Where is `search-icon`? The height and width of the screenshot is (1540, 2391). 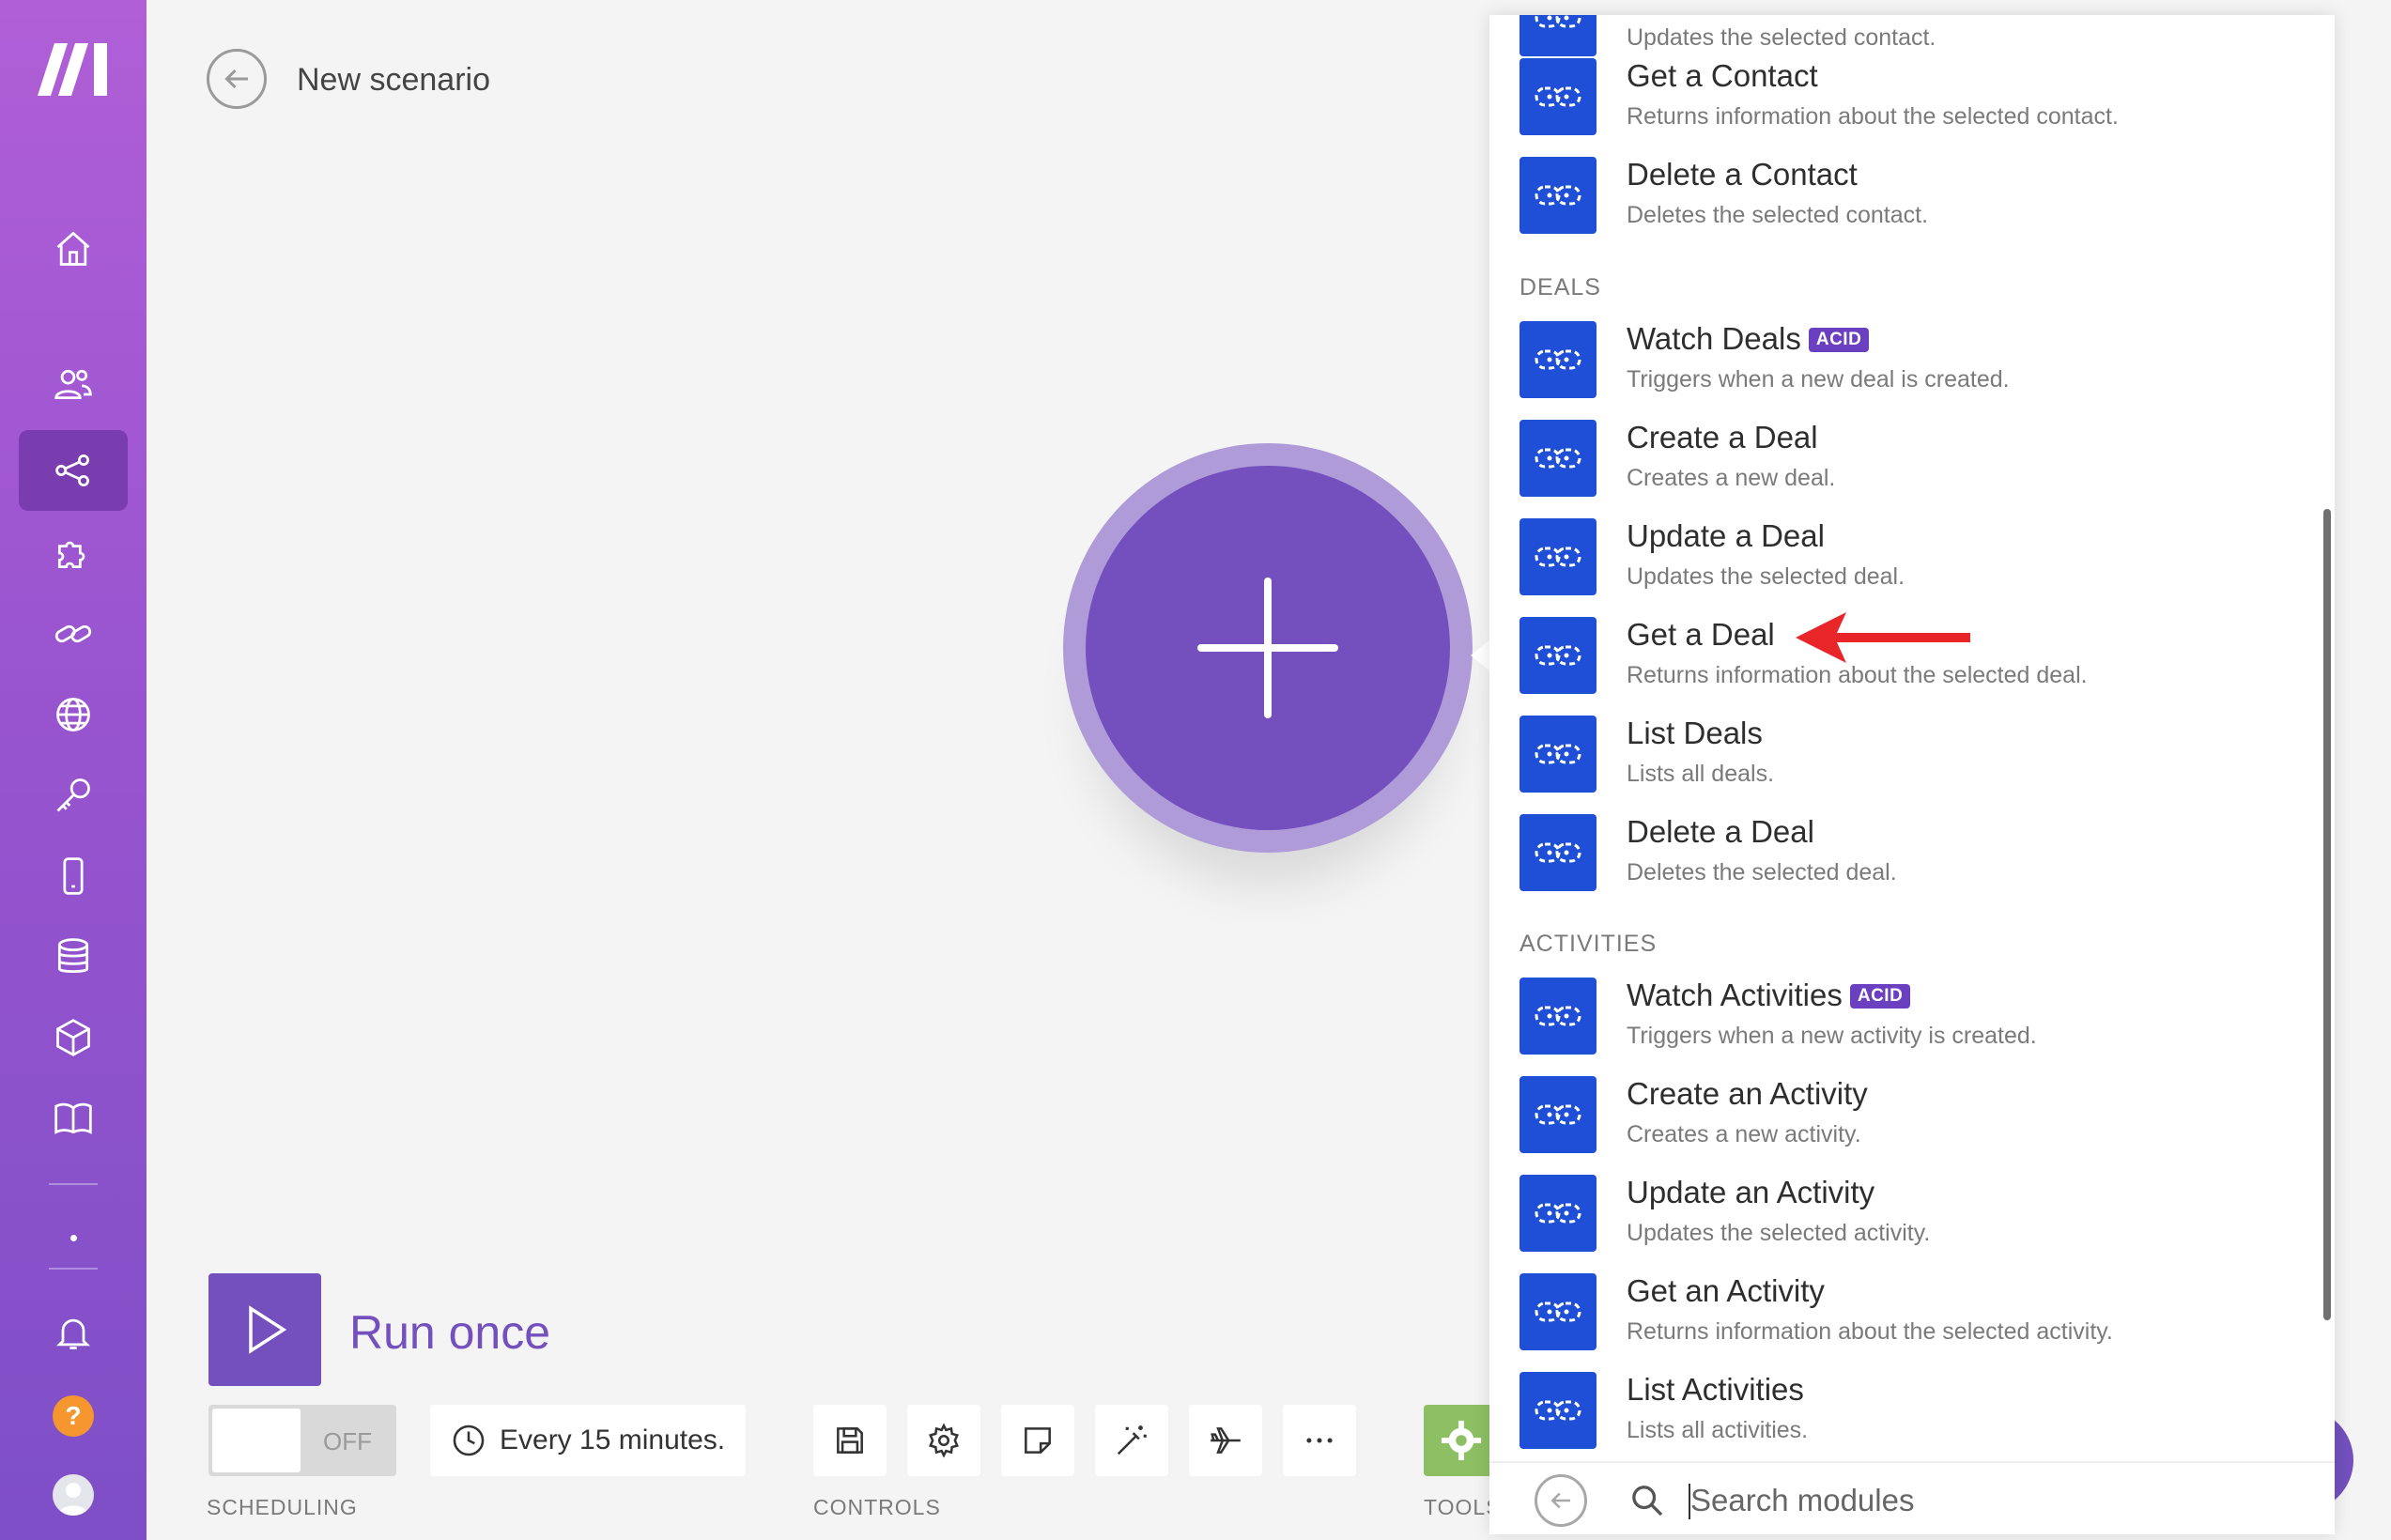
search-icon is located at coordinates (1648, 1501).